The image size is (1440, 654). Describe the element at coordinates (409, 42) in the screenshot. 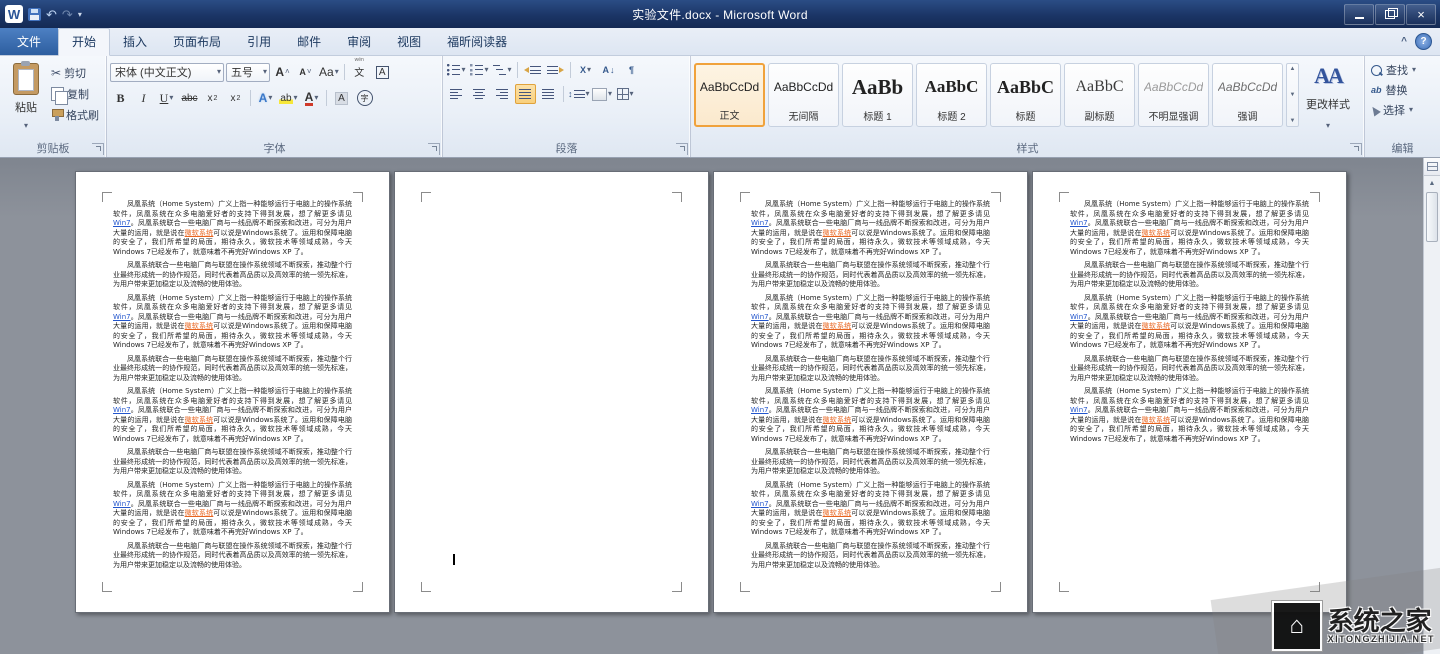

I see `tab-view: 视图` at that location.